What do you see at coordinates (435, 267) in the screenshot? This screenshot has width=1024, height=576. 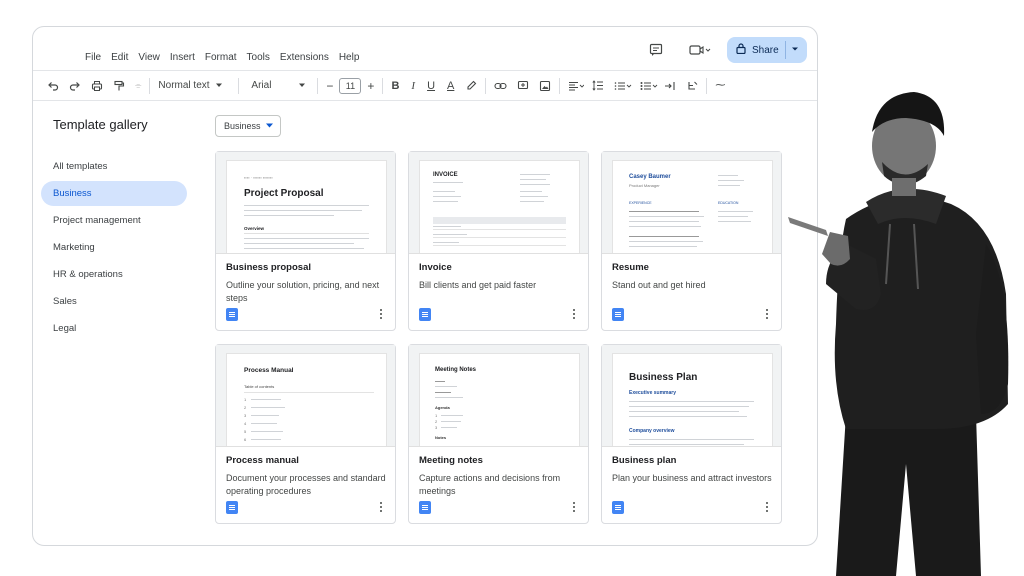 I see `card-title: Invoice` at bounding box center [435, 267].